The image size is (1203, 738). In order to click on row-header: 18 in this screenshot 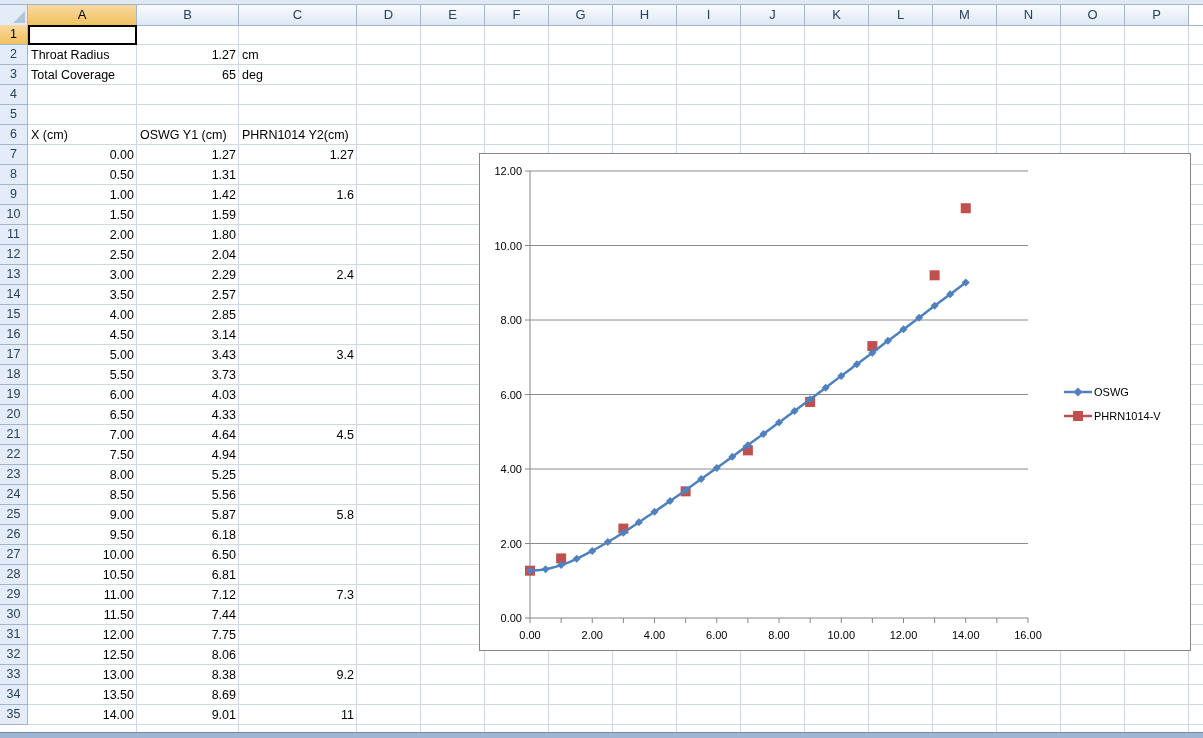, I will do `click(14, 375)`.